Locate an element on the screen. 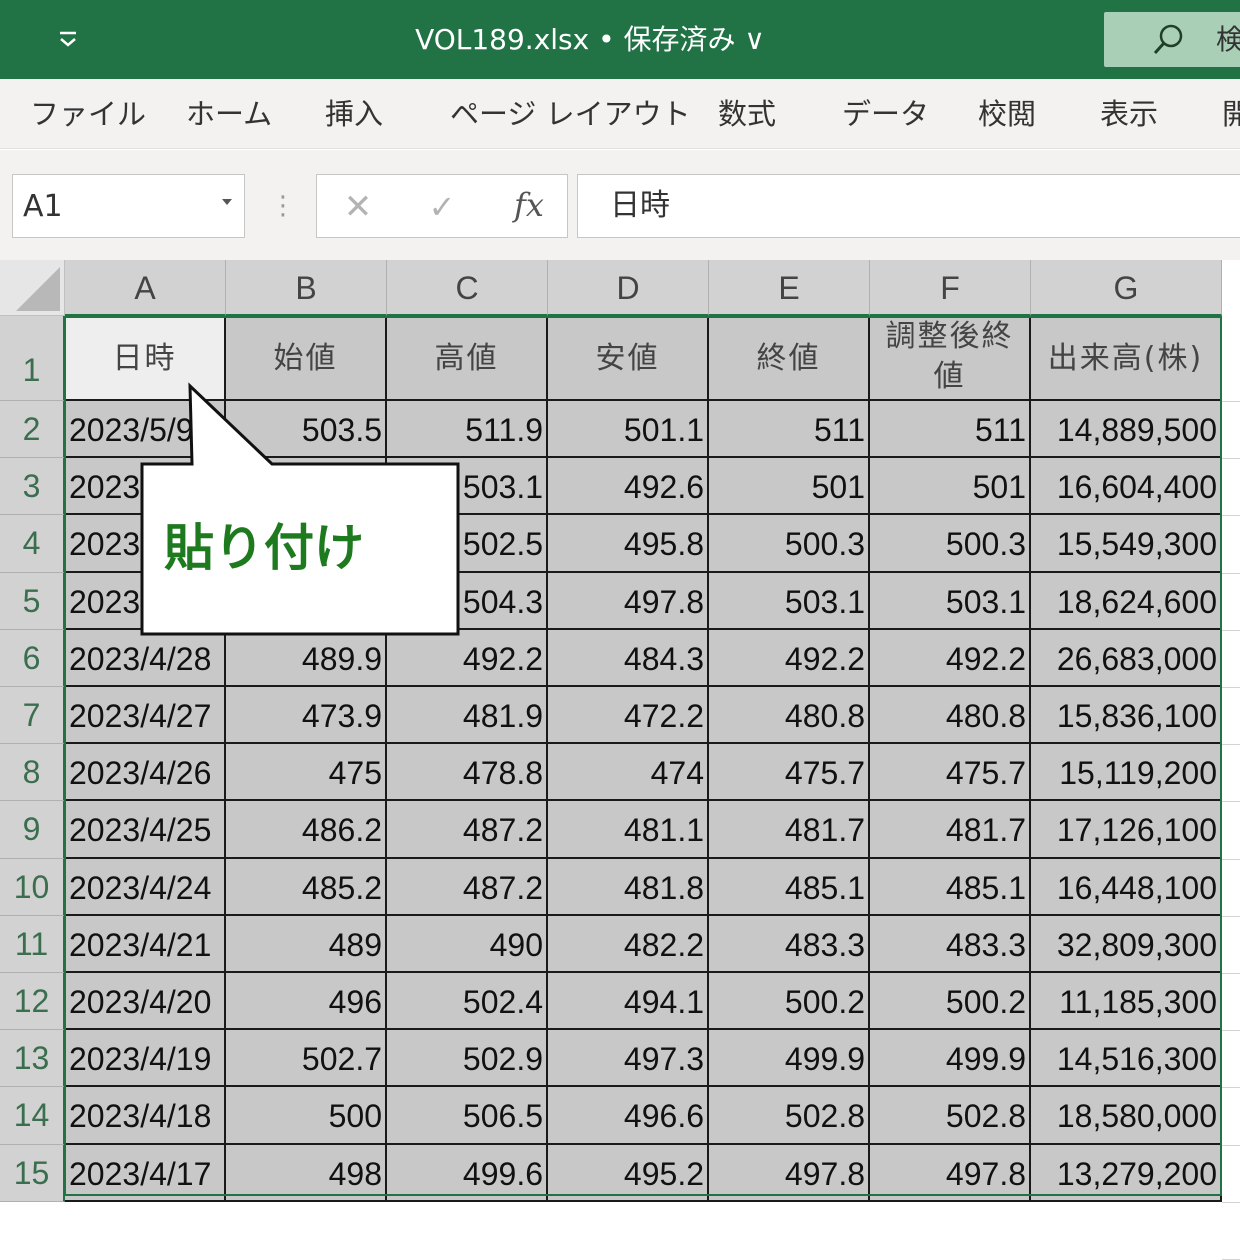 This screenshot has width=1240, height=1260. cell-d7: 472.2 is located at coordinates (628, 716).